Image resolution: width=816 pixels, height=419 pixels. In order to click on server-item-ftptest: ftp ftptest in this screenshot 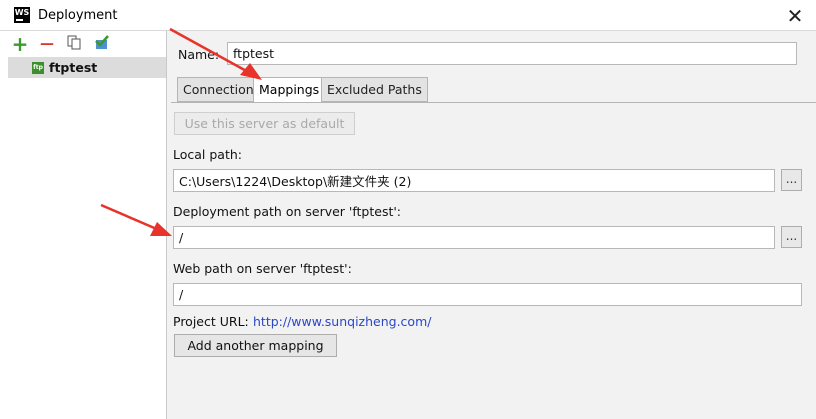, I will do `click(87, 67)`.